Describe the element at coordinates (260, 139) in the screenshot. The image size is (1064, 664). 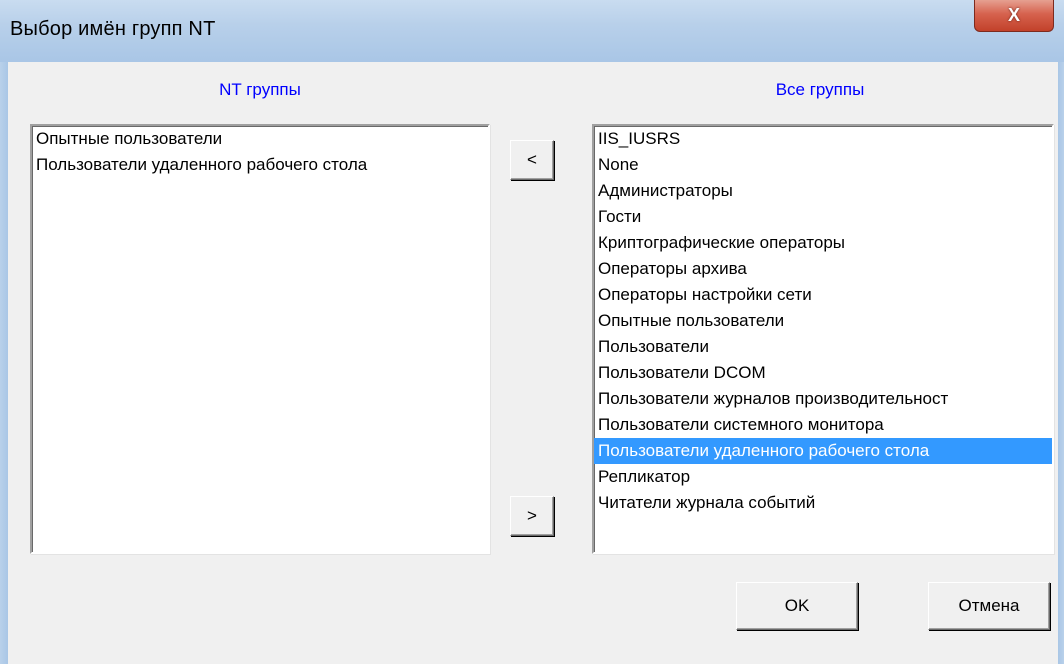
I see `nt-group-item: Опытные пользователи` at that location.